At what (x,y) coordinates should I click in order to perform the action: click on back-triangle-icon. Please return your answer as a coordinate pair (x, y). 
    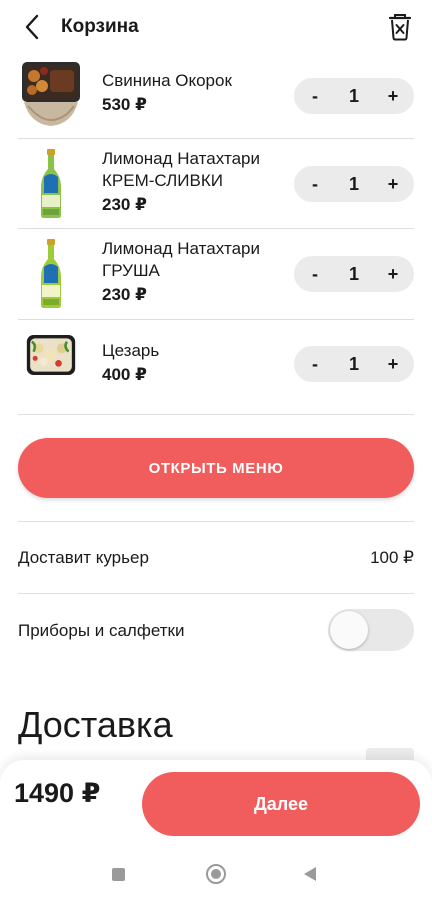
    Looking at the image, I should click on (310, 874).